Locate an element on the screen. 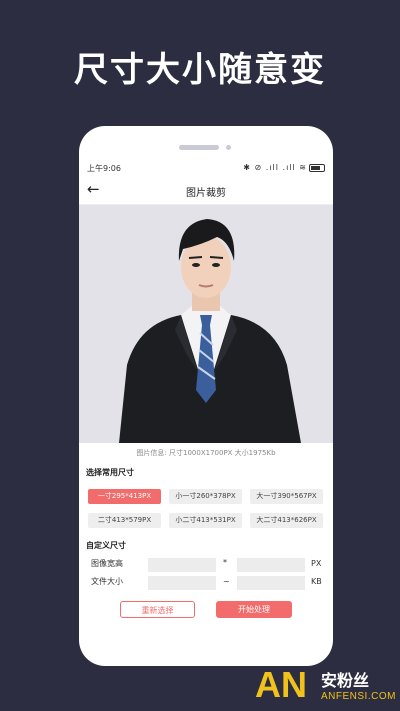 This screenshot has width=400, height=711. logo-mark: AN is located at coordinates (281, 684).